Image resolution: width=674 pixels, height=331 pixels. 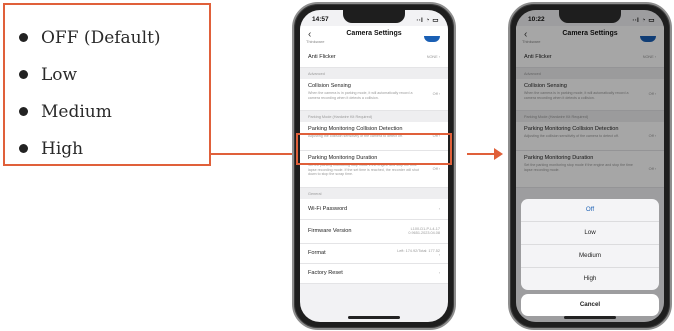 What do you see at coordinates (482, 154) in the screenshot?
I see `arrow-line` at bounding box center [482, 154].